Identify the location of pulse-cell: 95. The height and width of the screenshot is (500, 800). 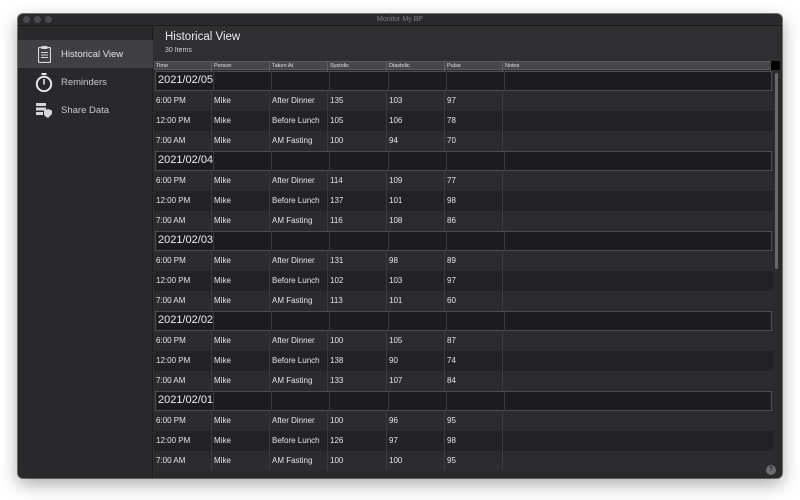
(474, 421).